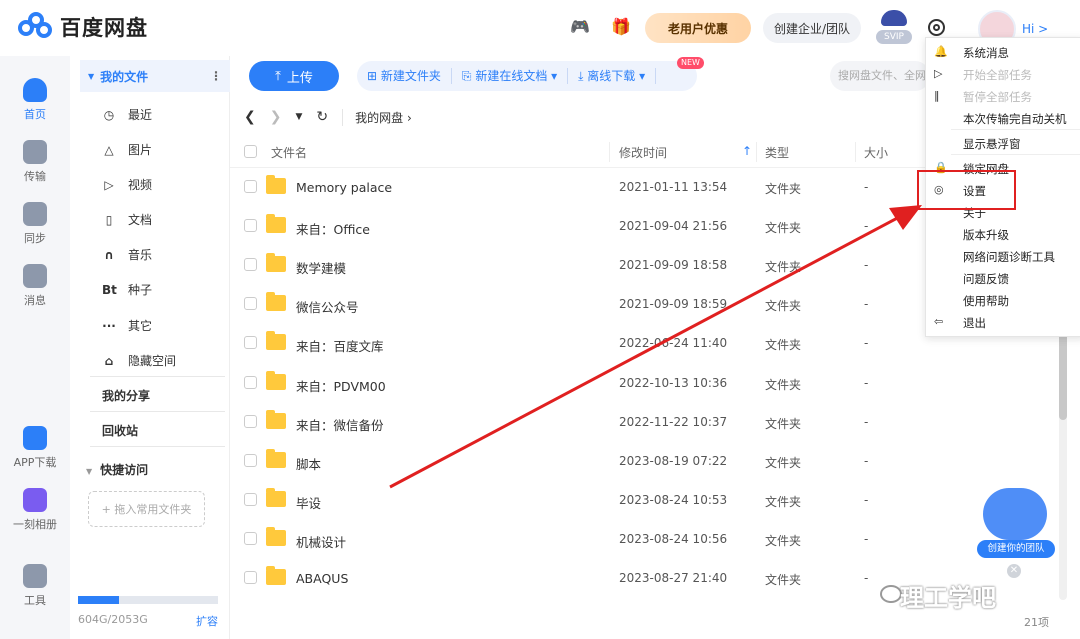  I want to click on watermark: 理工学吧, so click(948, 598).